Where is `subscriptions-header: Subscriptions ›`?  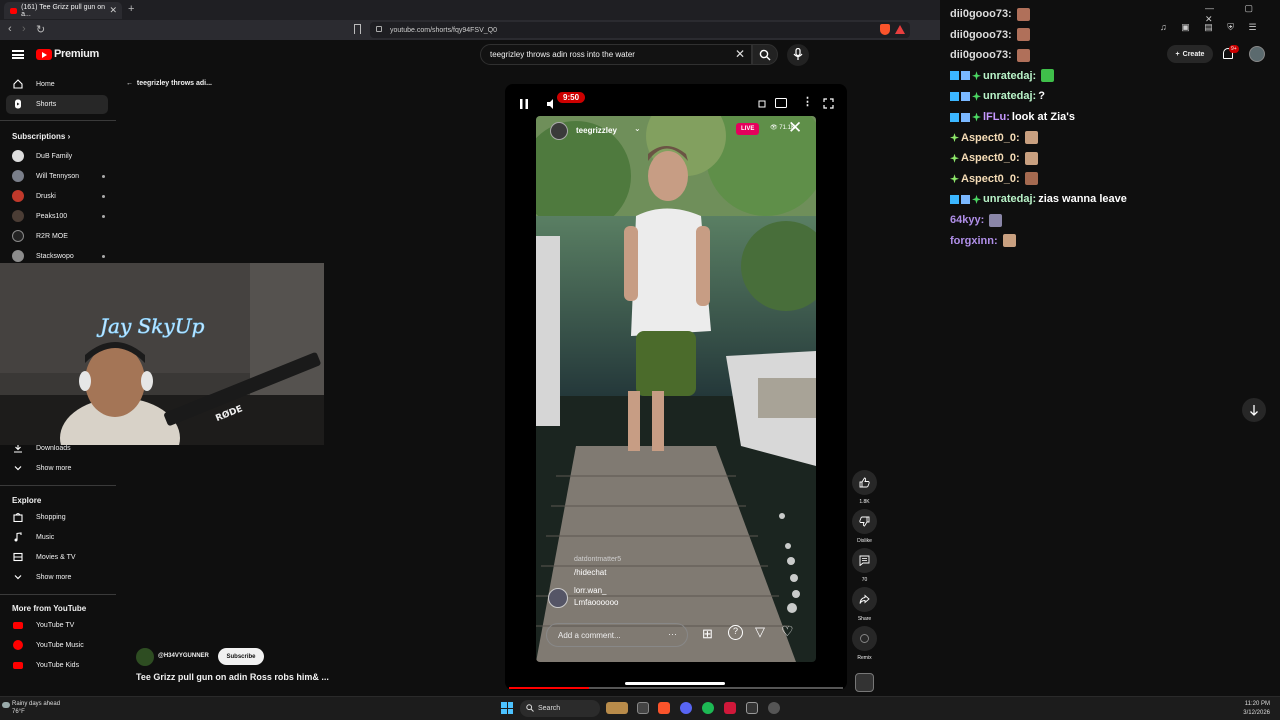 subscriptions-header: Subscriptions › is located at coordinates (41, 136).